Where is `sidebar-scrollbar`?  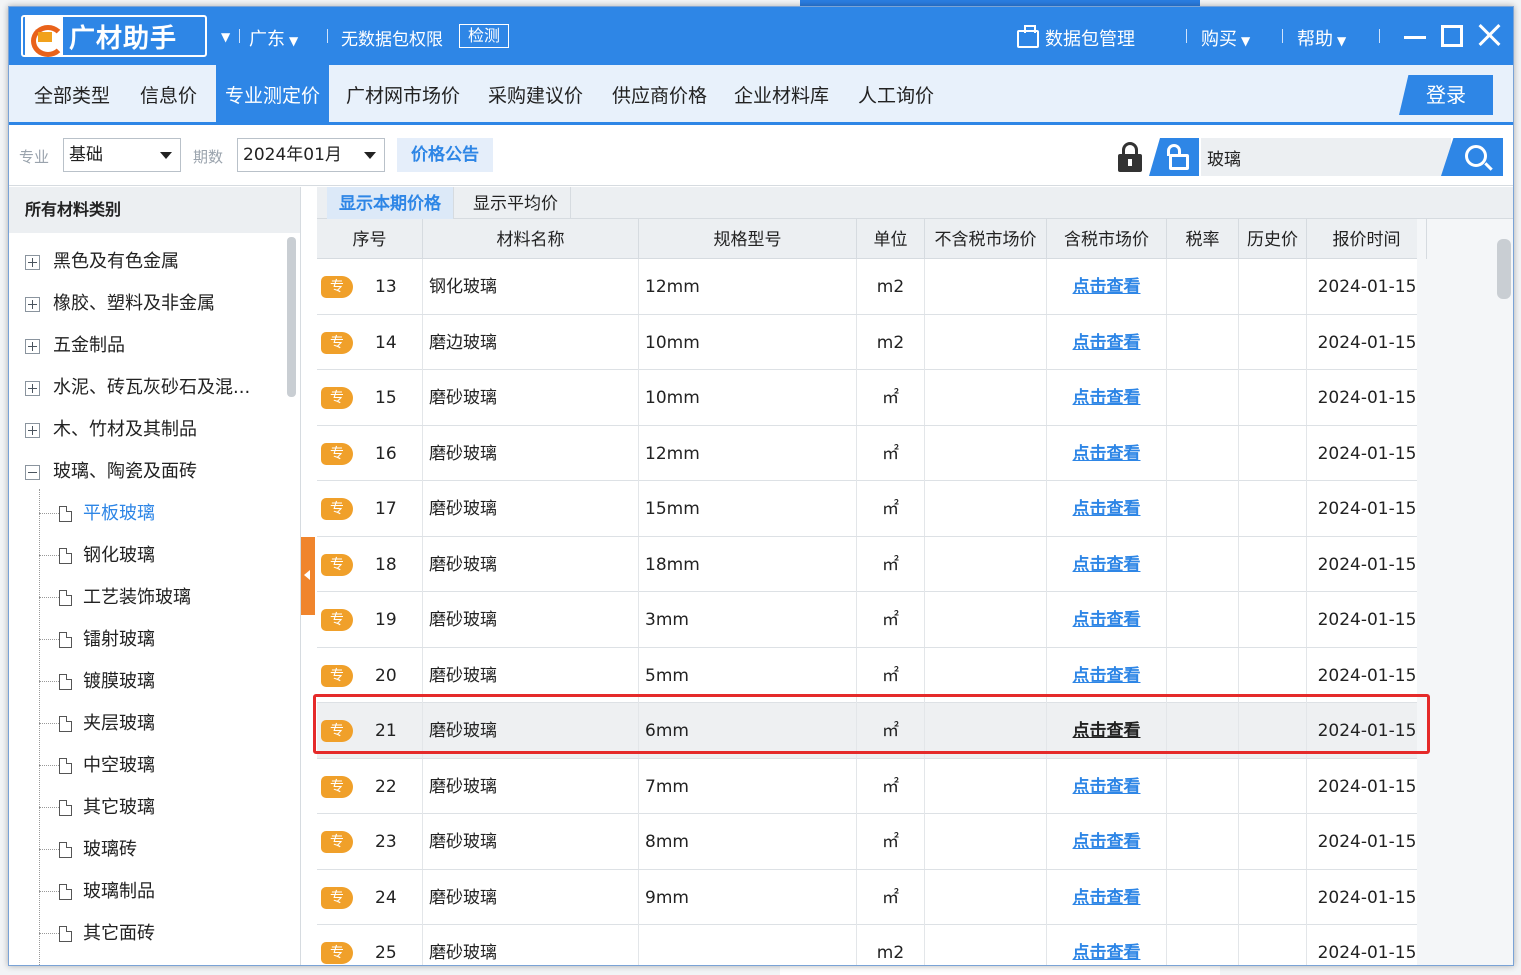
sidebar-scrollbar is located at coordinates (291, 317).